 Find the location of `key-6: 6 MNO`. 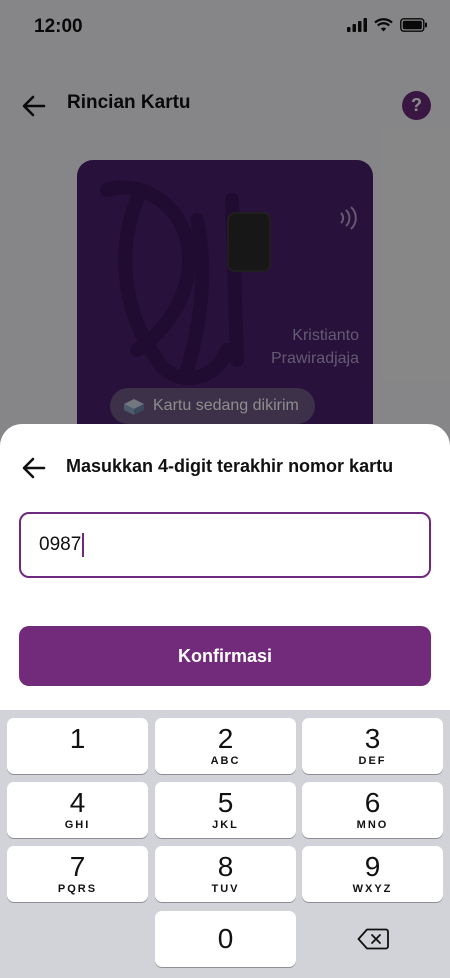

key-6: 6 MNO is located at coordinates (372, 810).